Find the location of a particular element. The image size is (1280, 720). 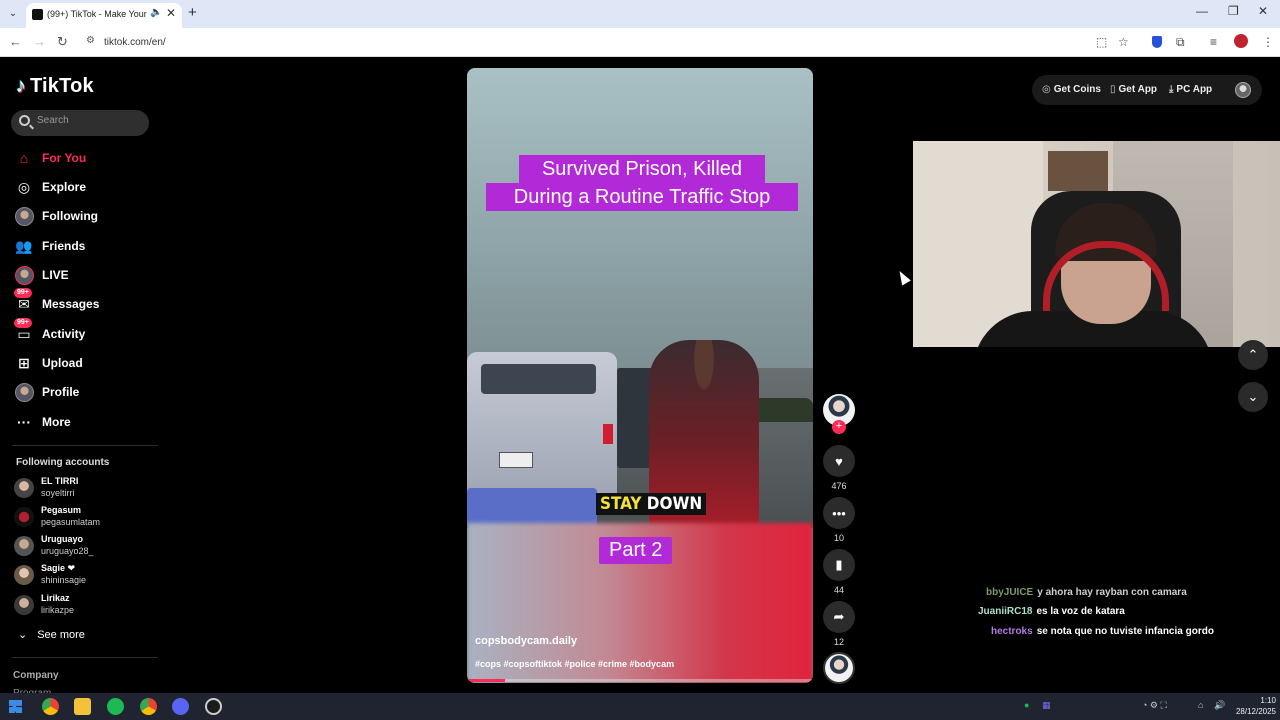

spotify-tray-icon: ● is located at coordinates (1026, 705).